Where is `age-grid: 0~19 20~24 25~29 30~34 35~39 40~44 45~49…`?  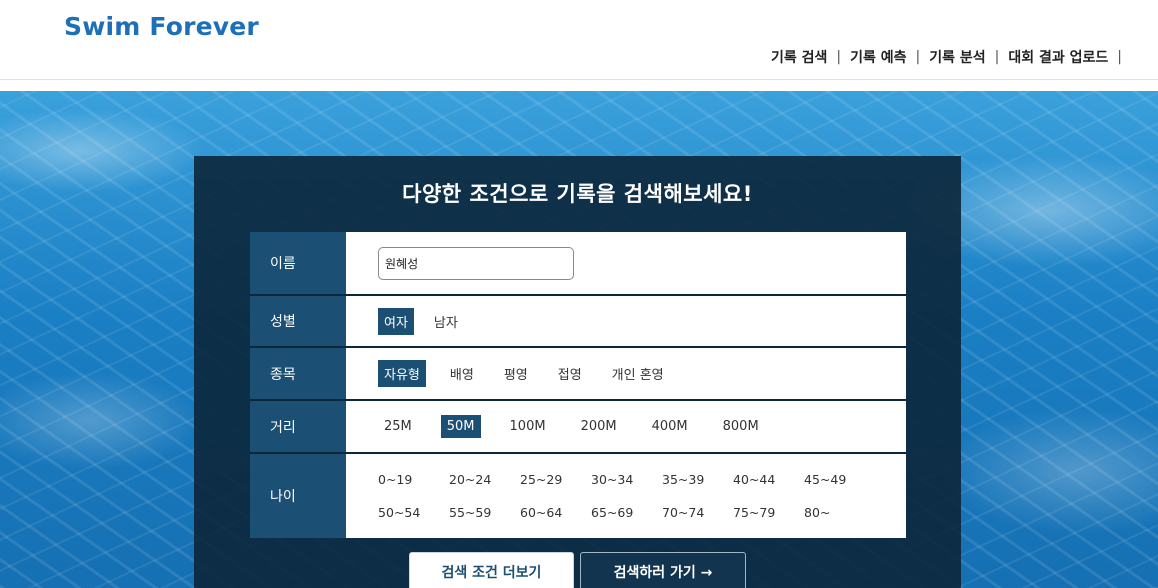
age-grid: 0~19 20~24 25~29 30~34 35~39 40~44 45~49… is located at coordinates (626, 496).